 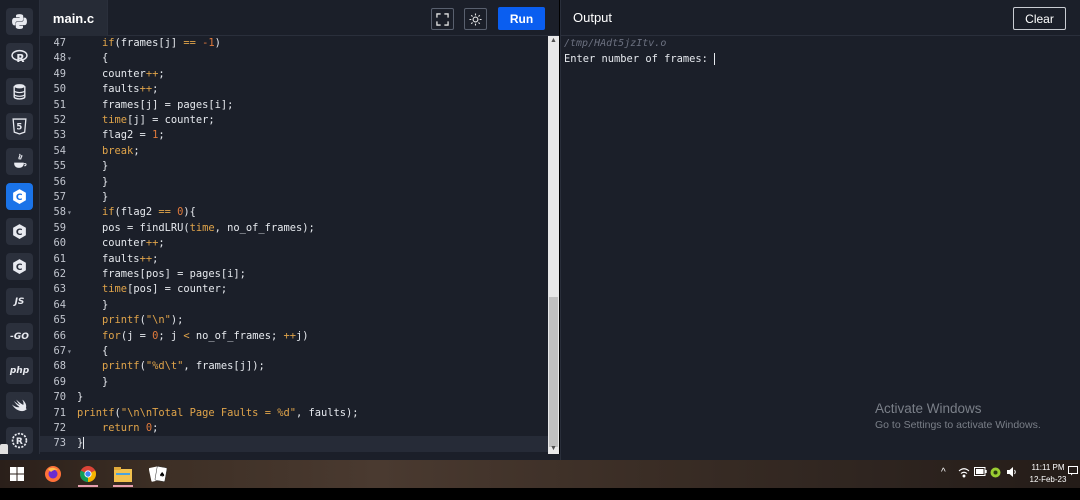 I want to click on code-line: 53 flag2 = 1;, so click(x=294, y=135).